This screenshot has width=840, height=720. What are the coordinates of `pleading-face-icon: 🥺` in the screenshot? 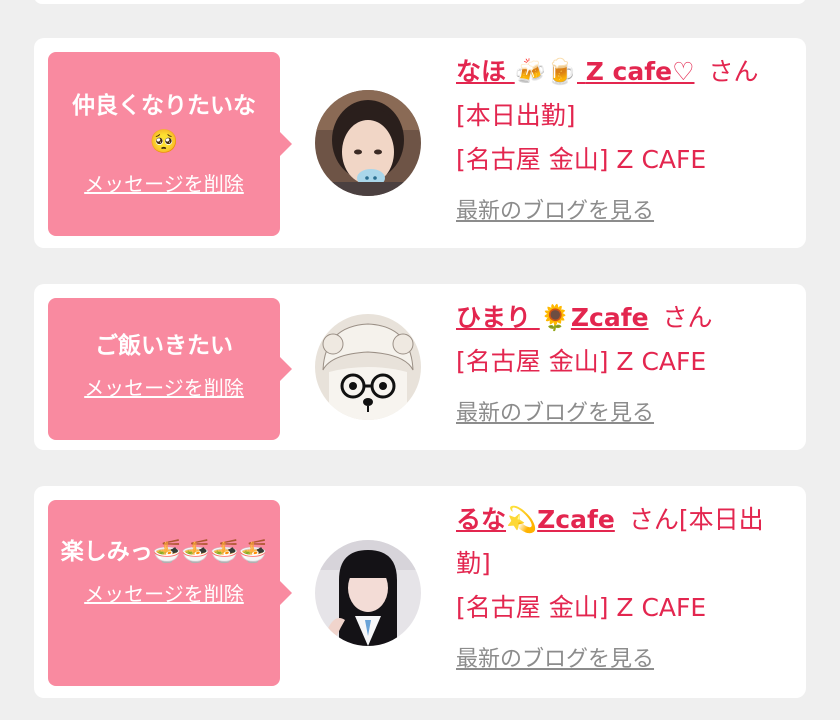 It's located at (164, 142).